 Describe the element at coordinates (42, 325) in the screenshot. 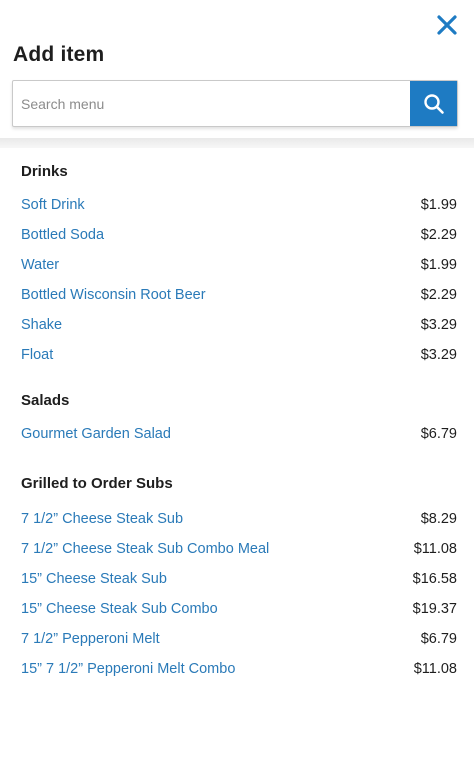

I see `item-name: Shake` at that location.